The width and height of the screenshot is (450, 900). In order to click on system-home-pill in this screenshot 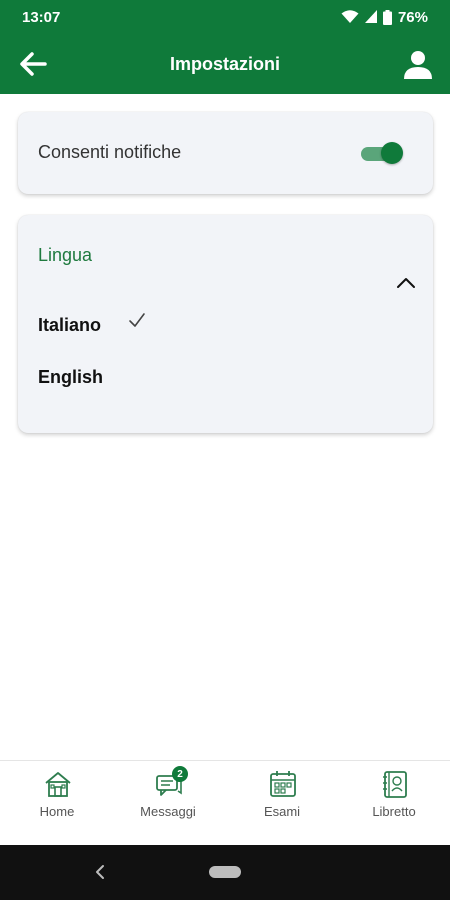, I will do `click(225, 872)`.